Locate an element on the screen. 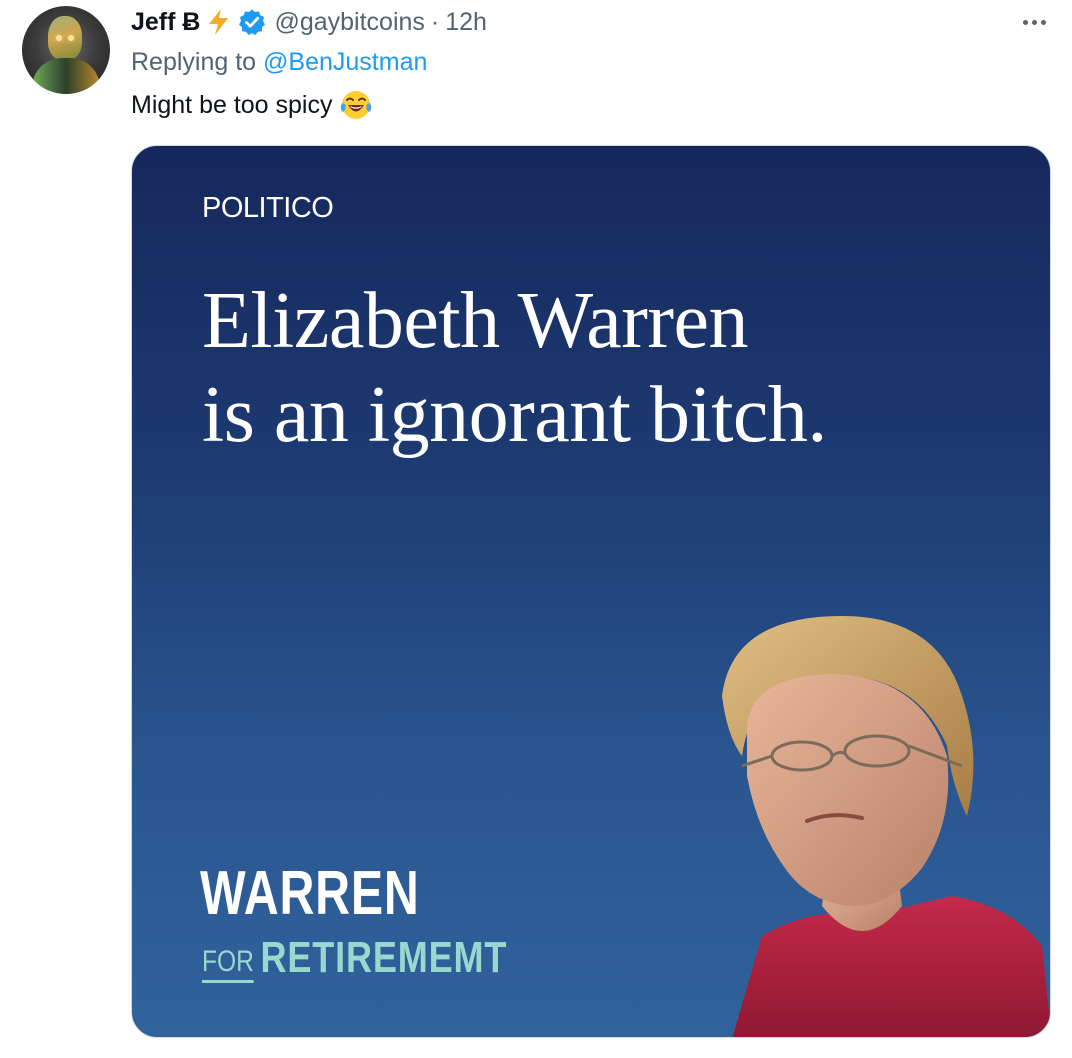  logo-retirement-line: FOR RETIREMEMT is located at coordinates (354, 958).